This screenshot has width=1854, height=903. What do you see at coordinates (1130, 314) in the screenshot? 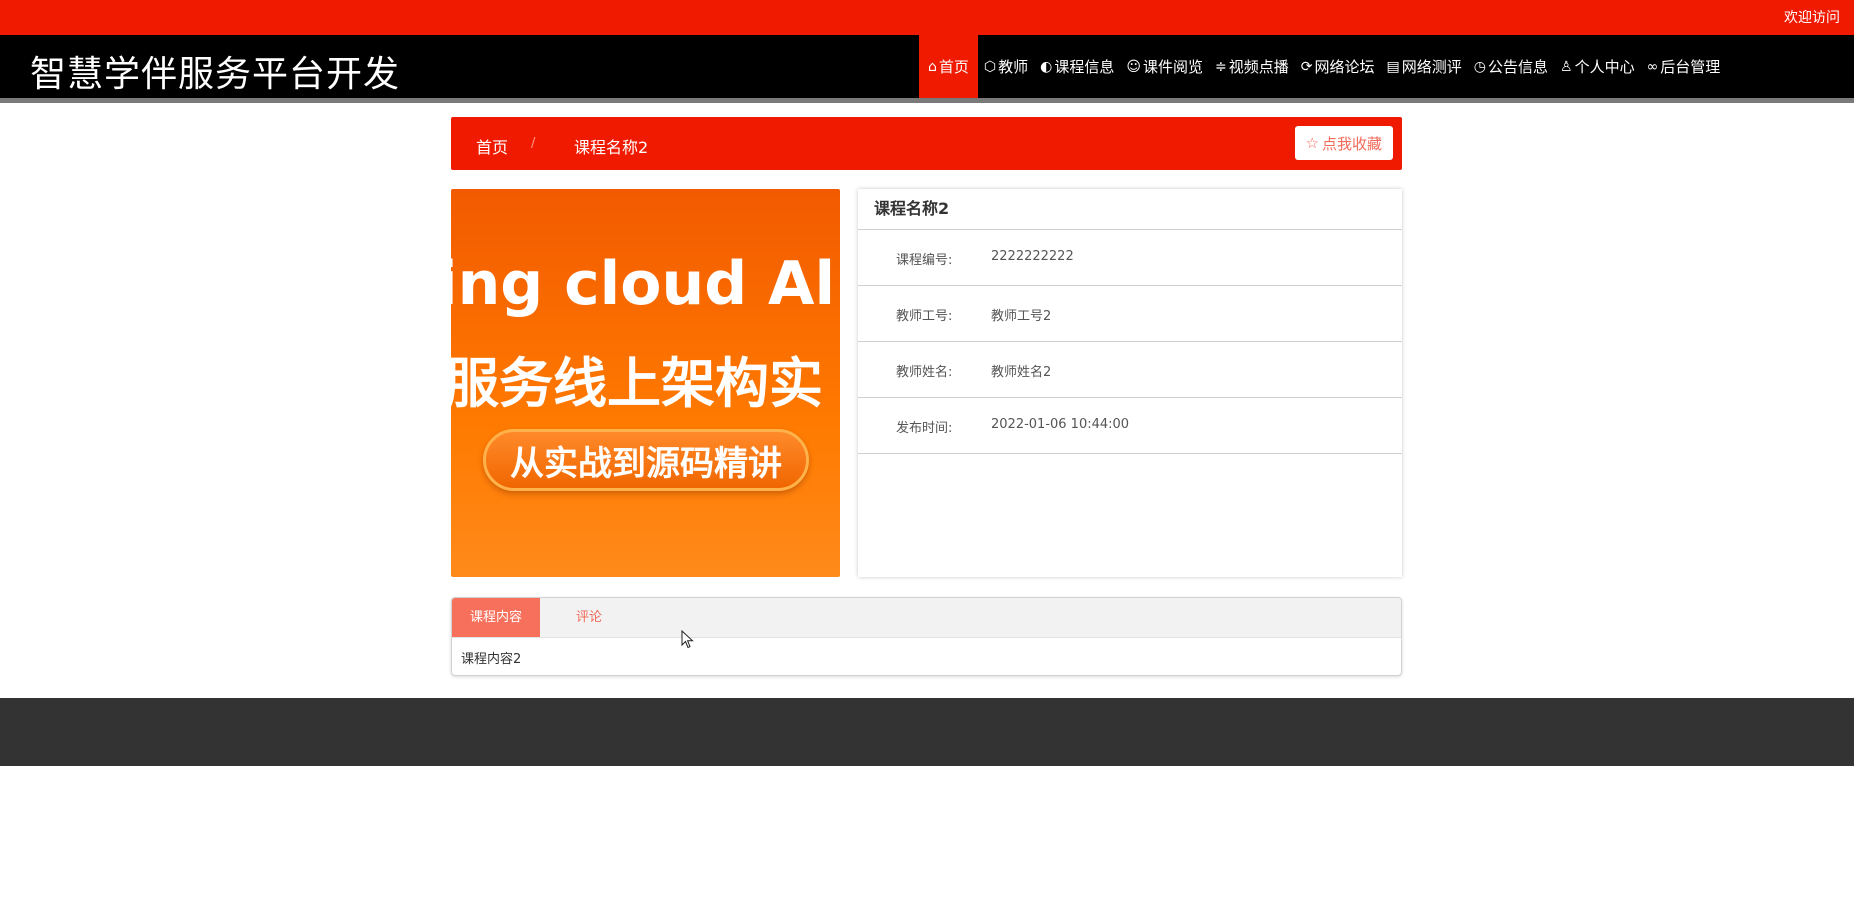
I see `detail-row-teacher-id: 教师工号: 教师工号2` at bounding box center [1130, 314].